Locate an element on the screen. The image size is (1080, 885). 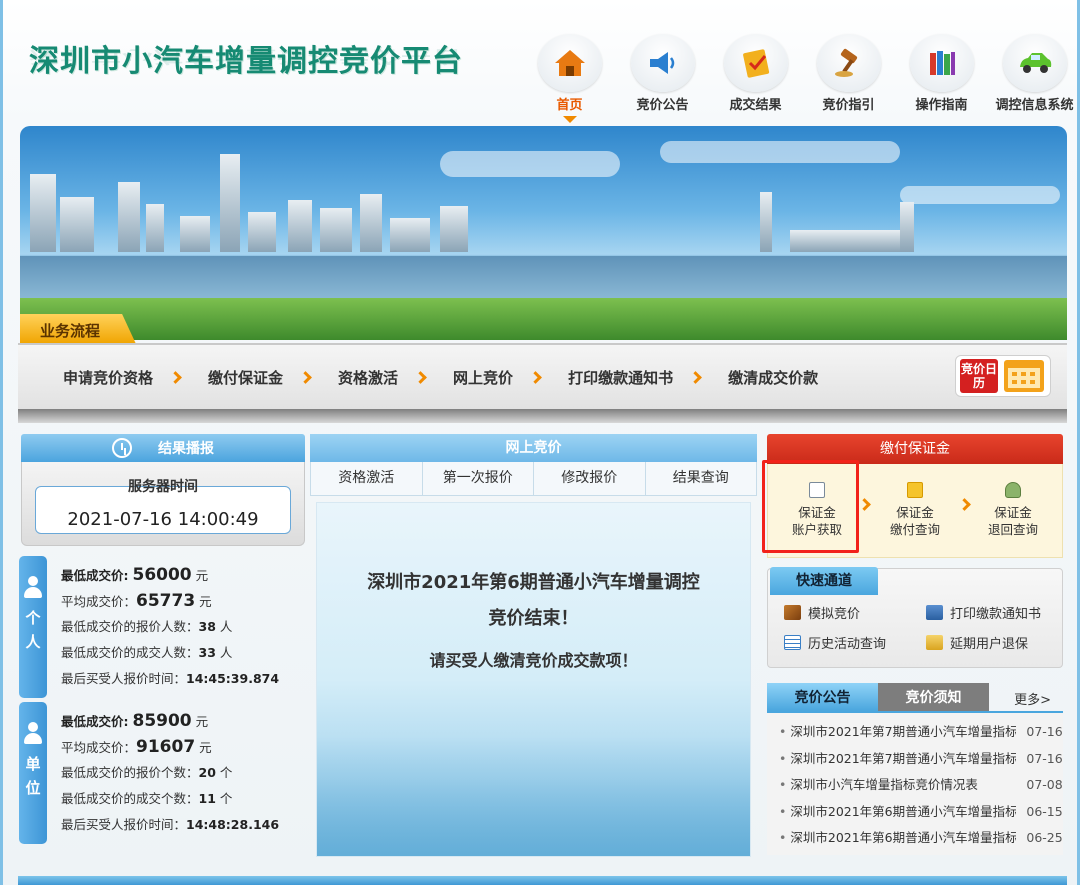
tab-modify-bid: 修改报价 is located at coordinates (590, 478).